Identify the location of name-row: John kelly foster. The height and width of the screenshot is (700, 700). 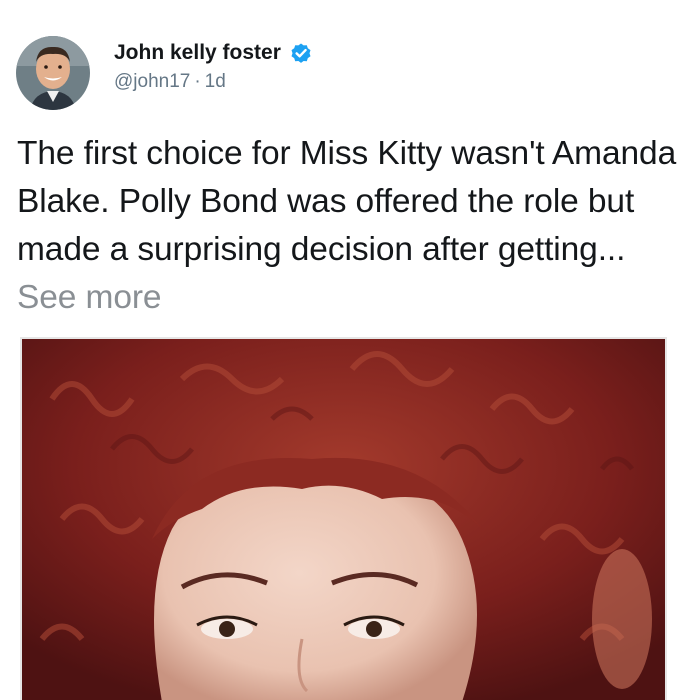
(213, 53).